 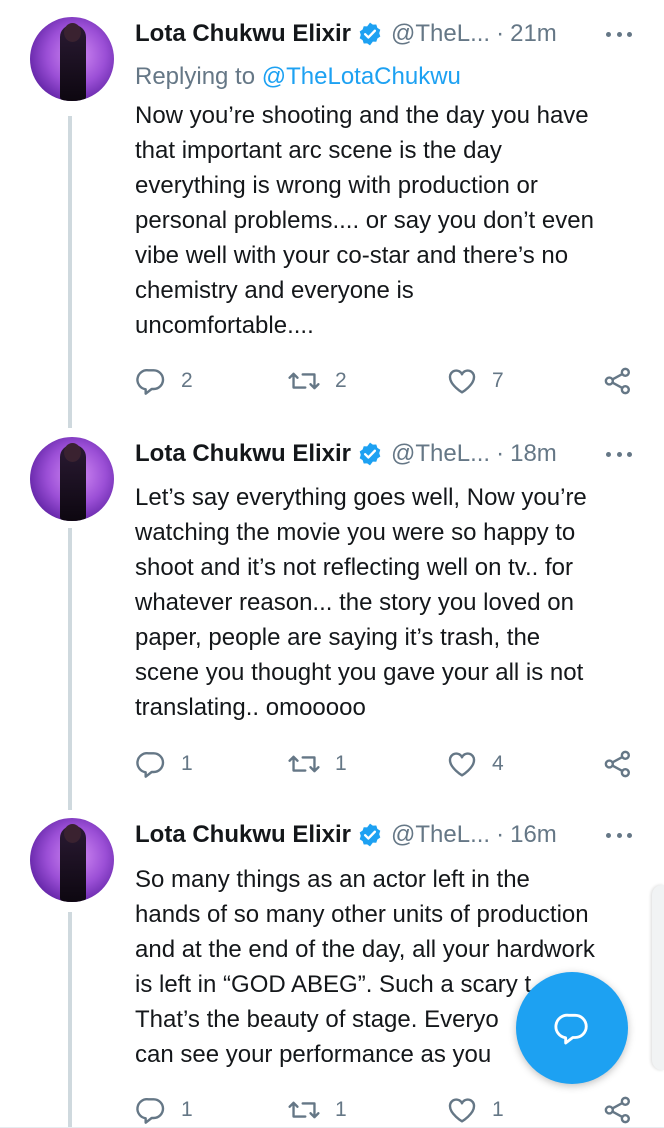 I want to click on like-button: 7, so click(x=475, y=381).